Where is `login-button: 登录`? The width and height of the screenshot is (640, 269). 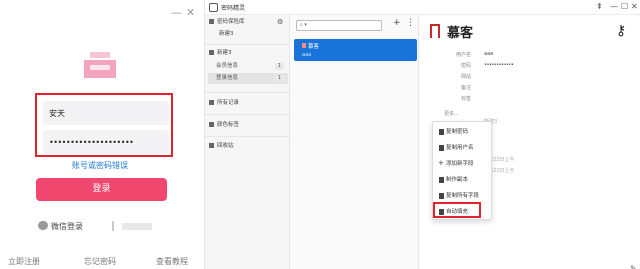 login-button: 登录 is located at coordinates (101, 189).